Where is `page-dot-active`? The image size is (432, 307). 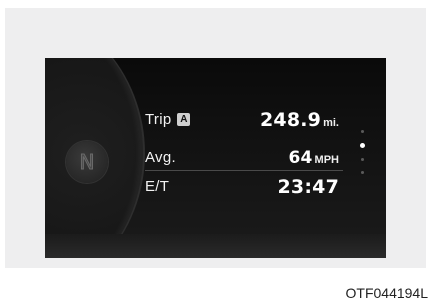
page-dot-active is located at coordinates (362, 145).